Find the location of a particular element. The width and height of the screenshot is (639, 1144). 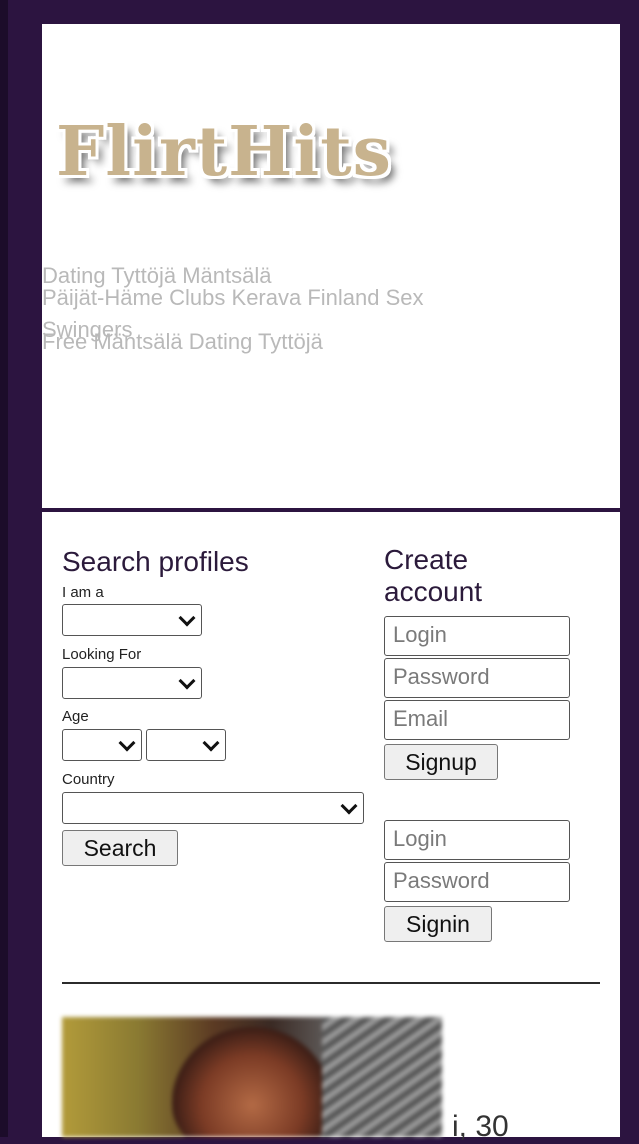

profile-meta: i, 30 is located at coordinates (480, 1126).